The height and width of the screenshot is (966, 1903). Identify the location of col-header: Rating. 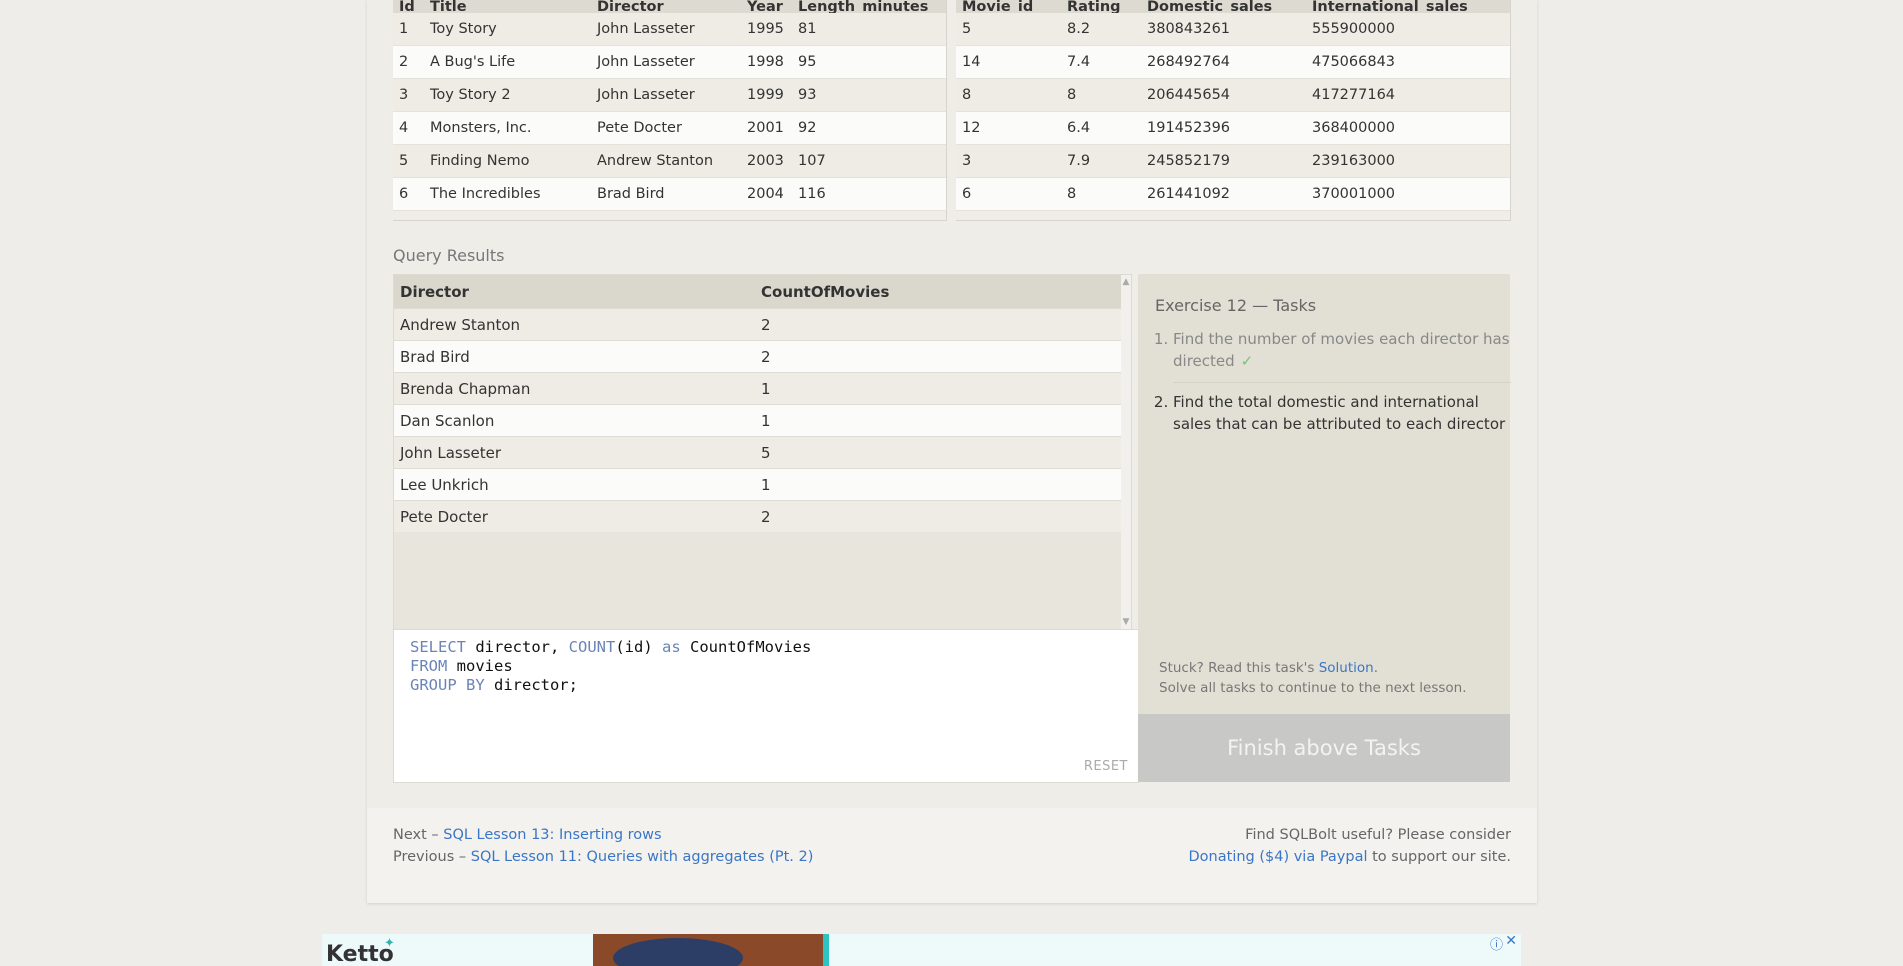
(1101, 6).